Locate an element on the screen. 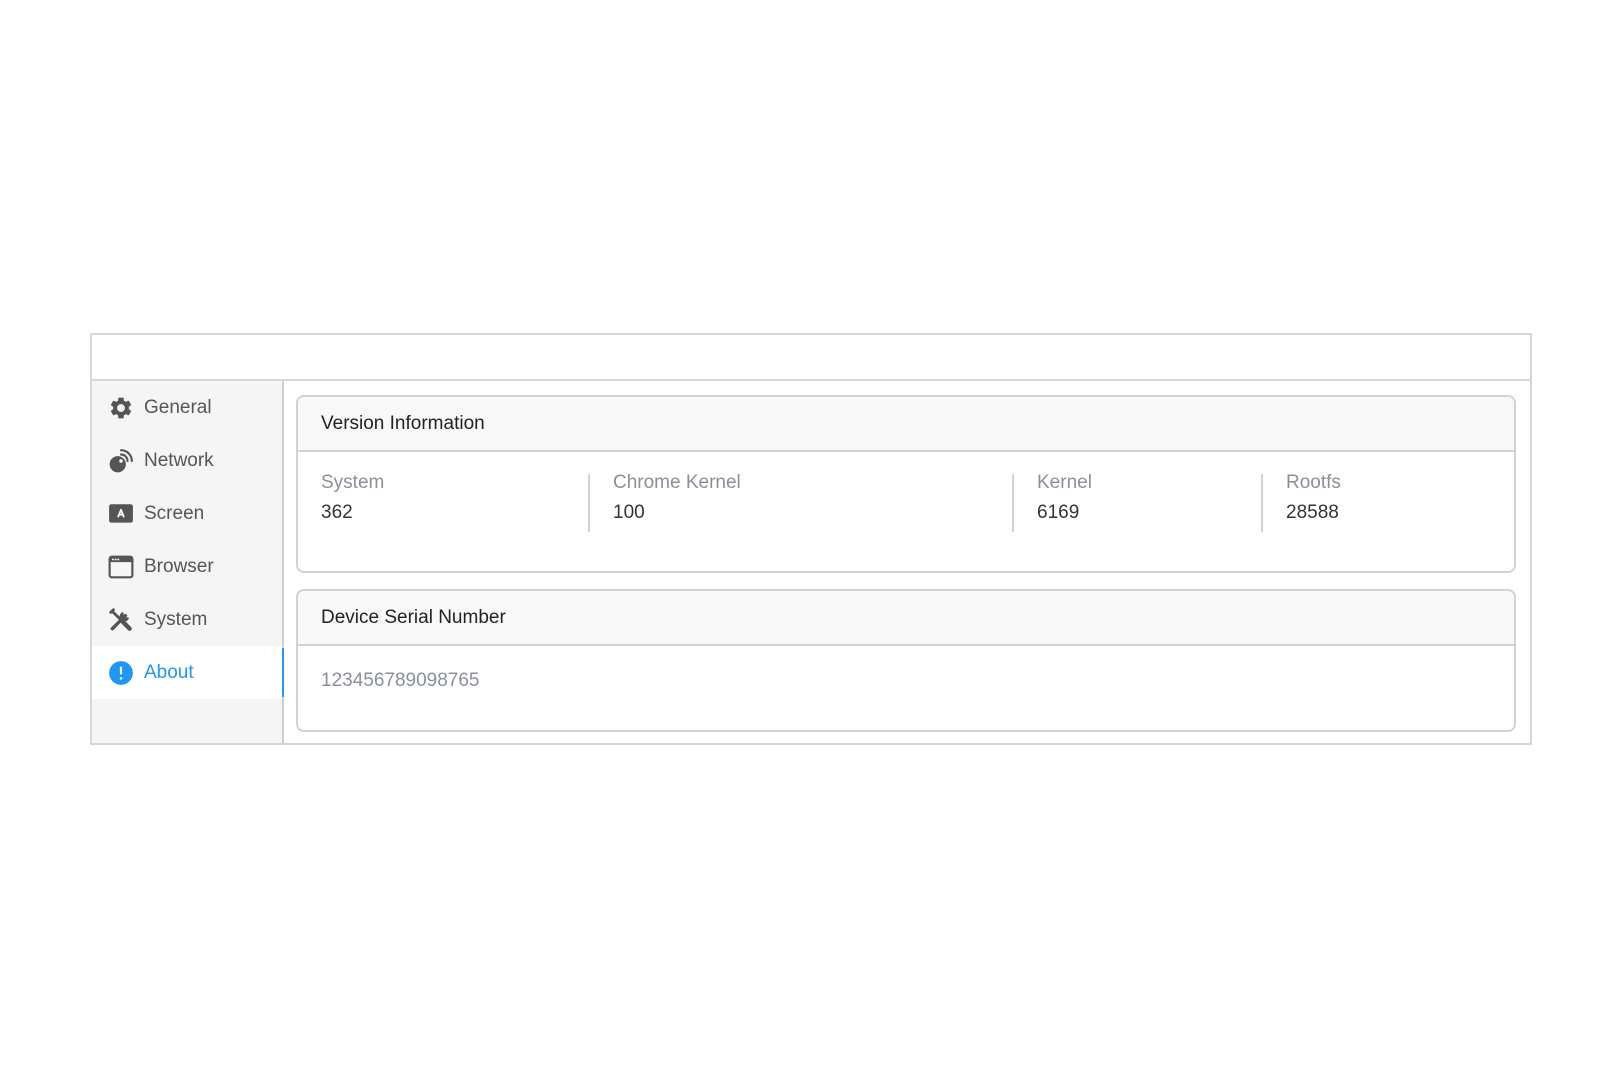  version-card-title: Version Information is located at coordinates (906, 424).